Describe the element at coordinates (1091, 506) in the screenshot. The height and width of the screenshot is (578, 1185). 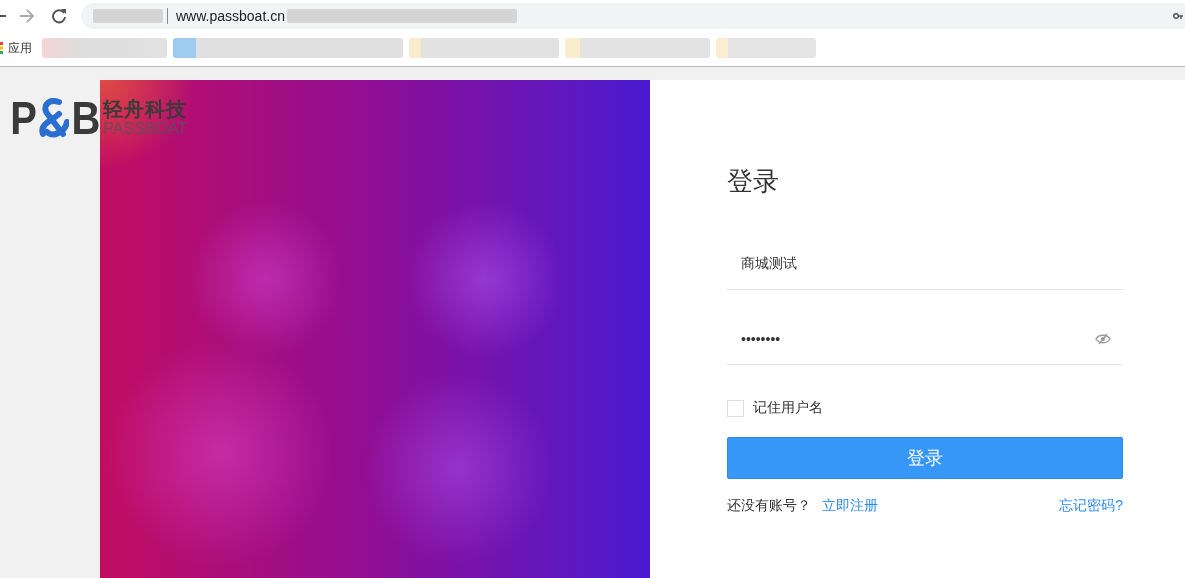
I see `forgot-password-link: 忘记密码?` at that location.